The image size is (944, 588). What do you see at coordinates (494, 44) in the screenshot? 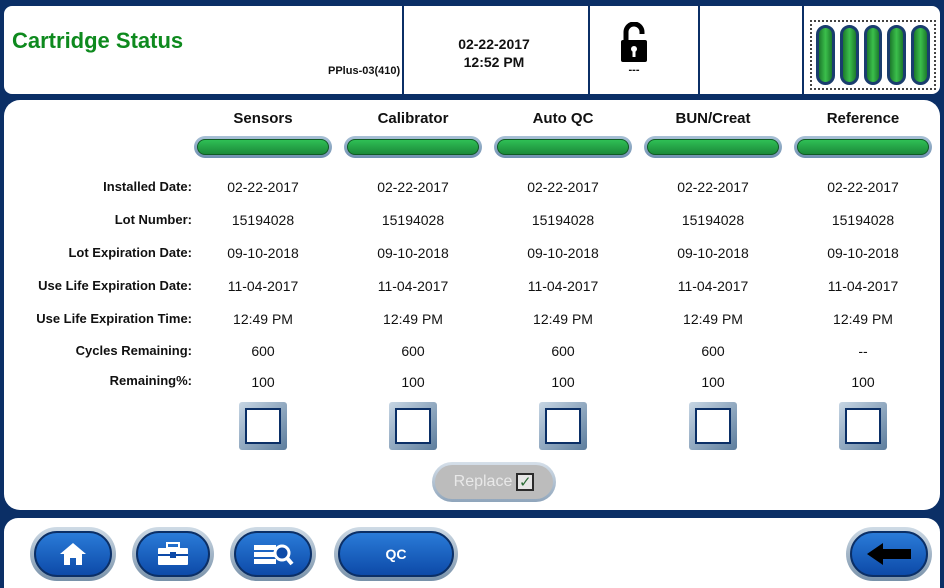
I see `header-date: 02-22-2017` at bounding box center [494, 44].